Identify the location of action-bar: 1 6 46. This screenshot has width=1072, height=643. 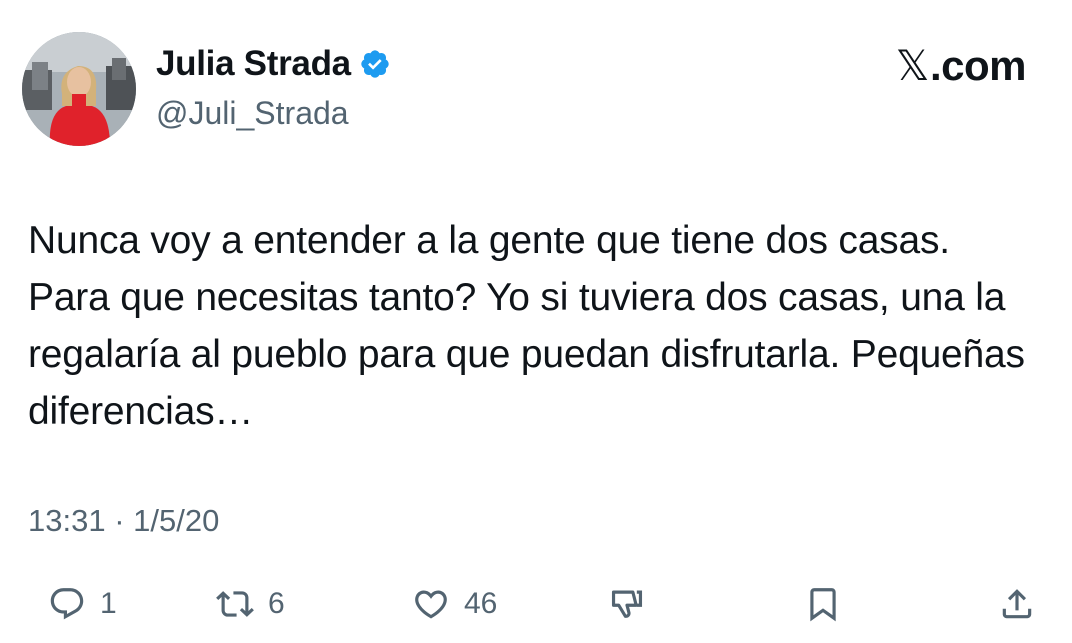
(536, 604).